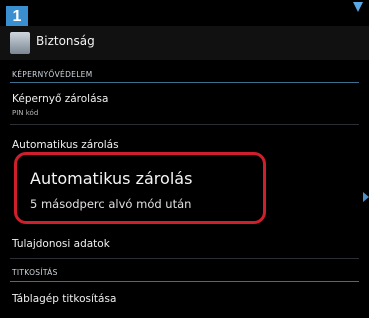  What do you see at coordinates (60, 99) in the screenshot?
I see `screen-lock-title: Képernyő zárolása` at bounding box center [60, 99].